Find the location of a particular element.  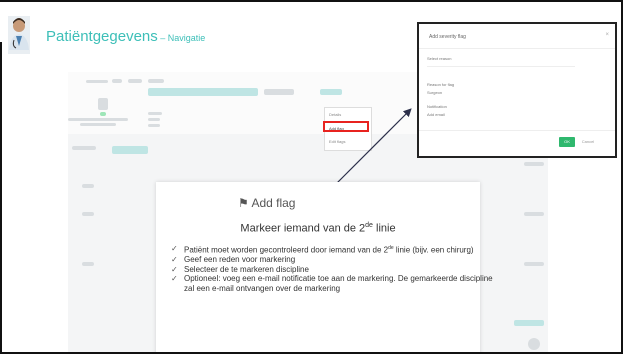

title-subtitle: Navigatie is located at coordinates (186, 38).